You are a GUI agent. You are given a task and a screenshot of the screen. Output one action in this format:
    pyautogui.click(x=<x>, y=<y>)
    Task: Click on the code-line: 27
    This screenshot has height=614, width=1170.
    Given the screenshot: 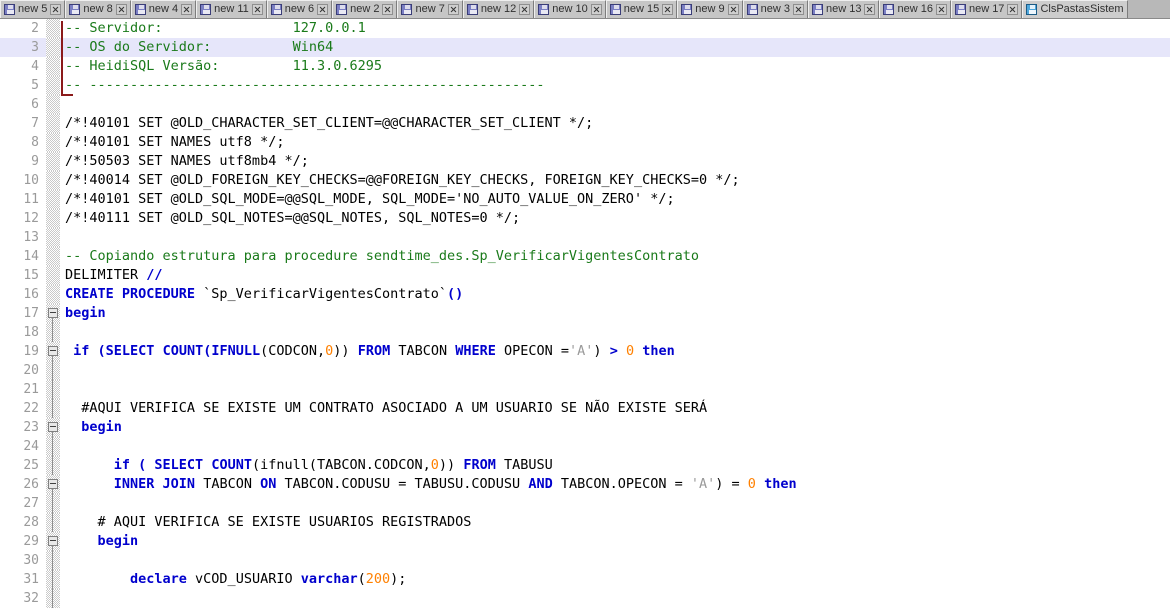 What is the action you would take?
    pyautogui.click(x=585, y=503)
    